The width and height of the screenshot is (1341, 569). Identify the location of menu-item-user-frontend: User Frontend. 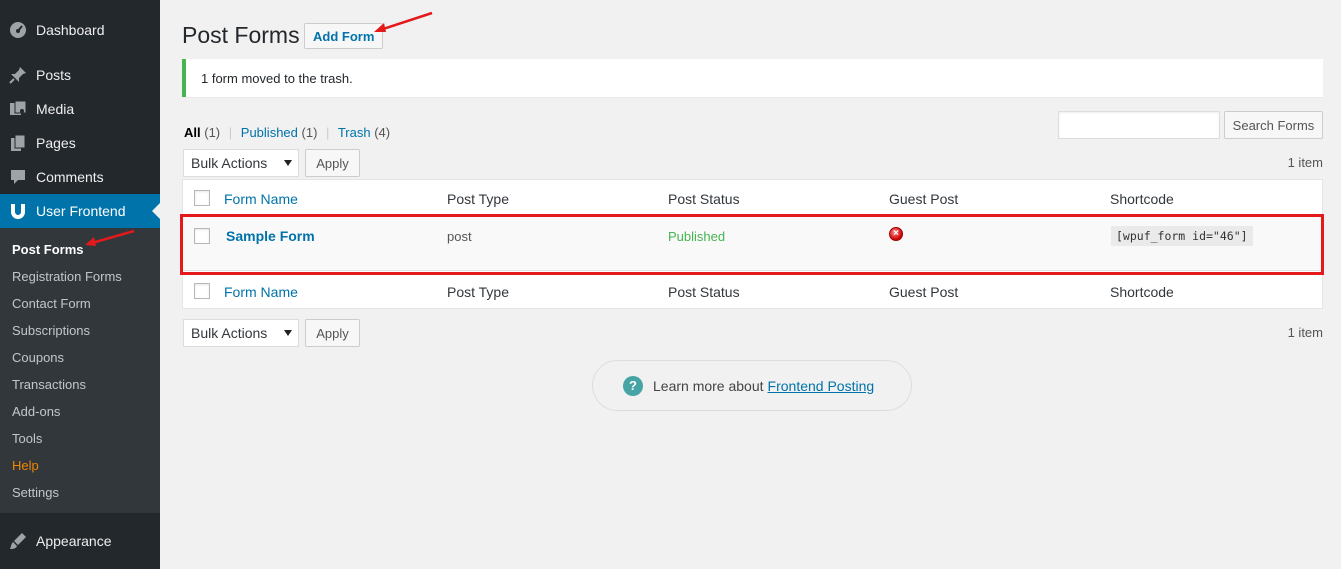
(80, 211).